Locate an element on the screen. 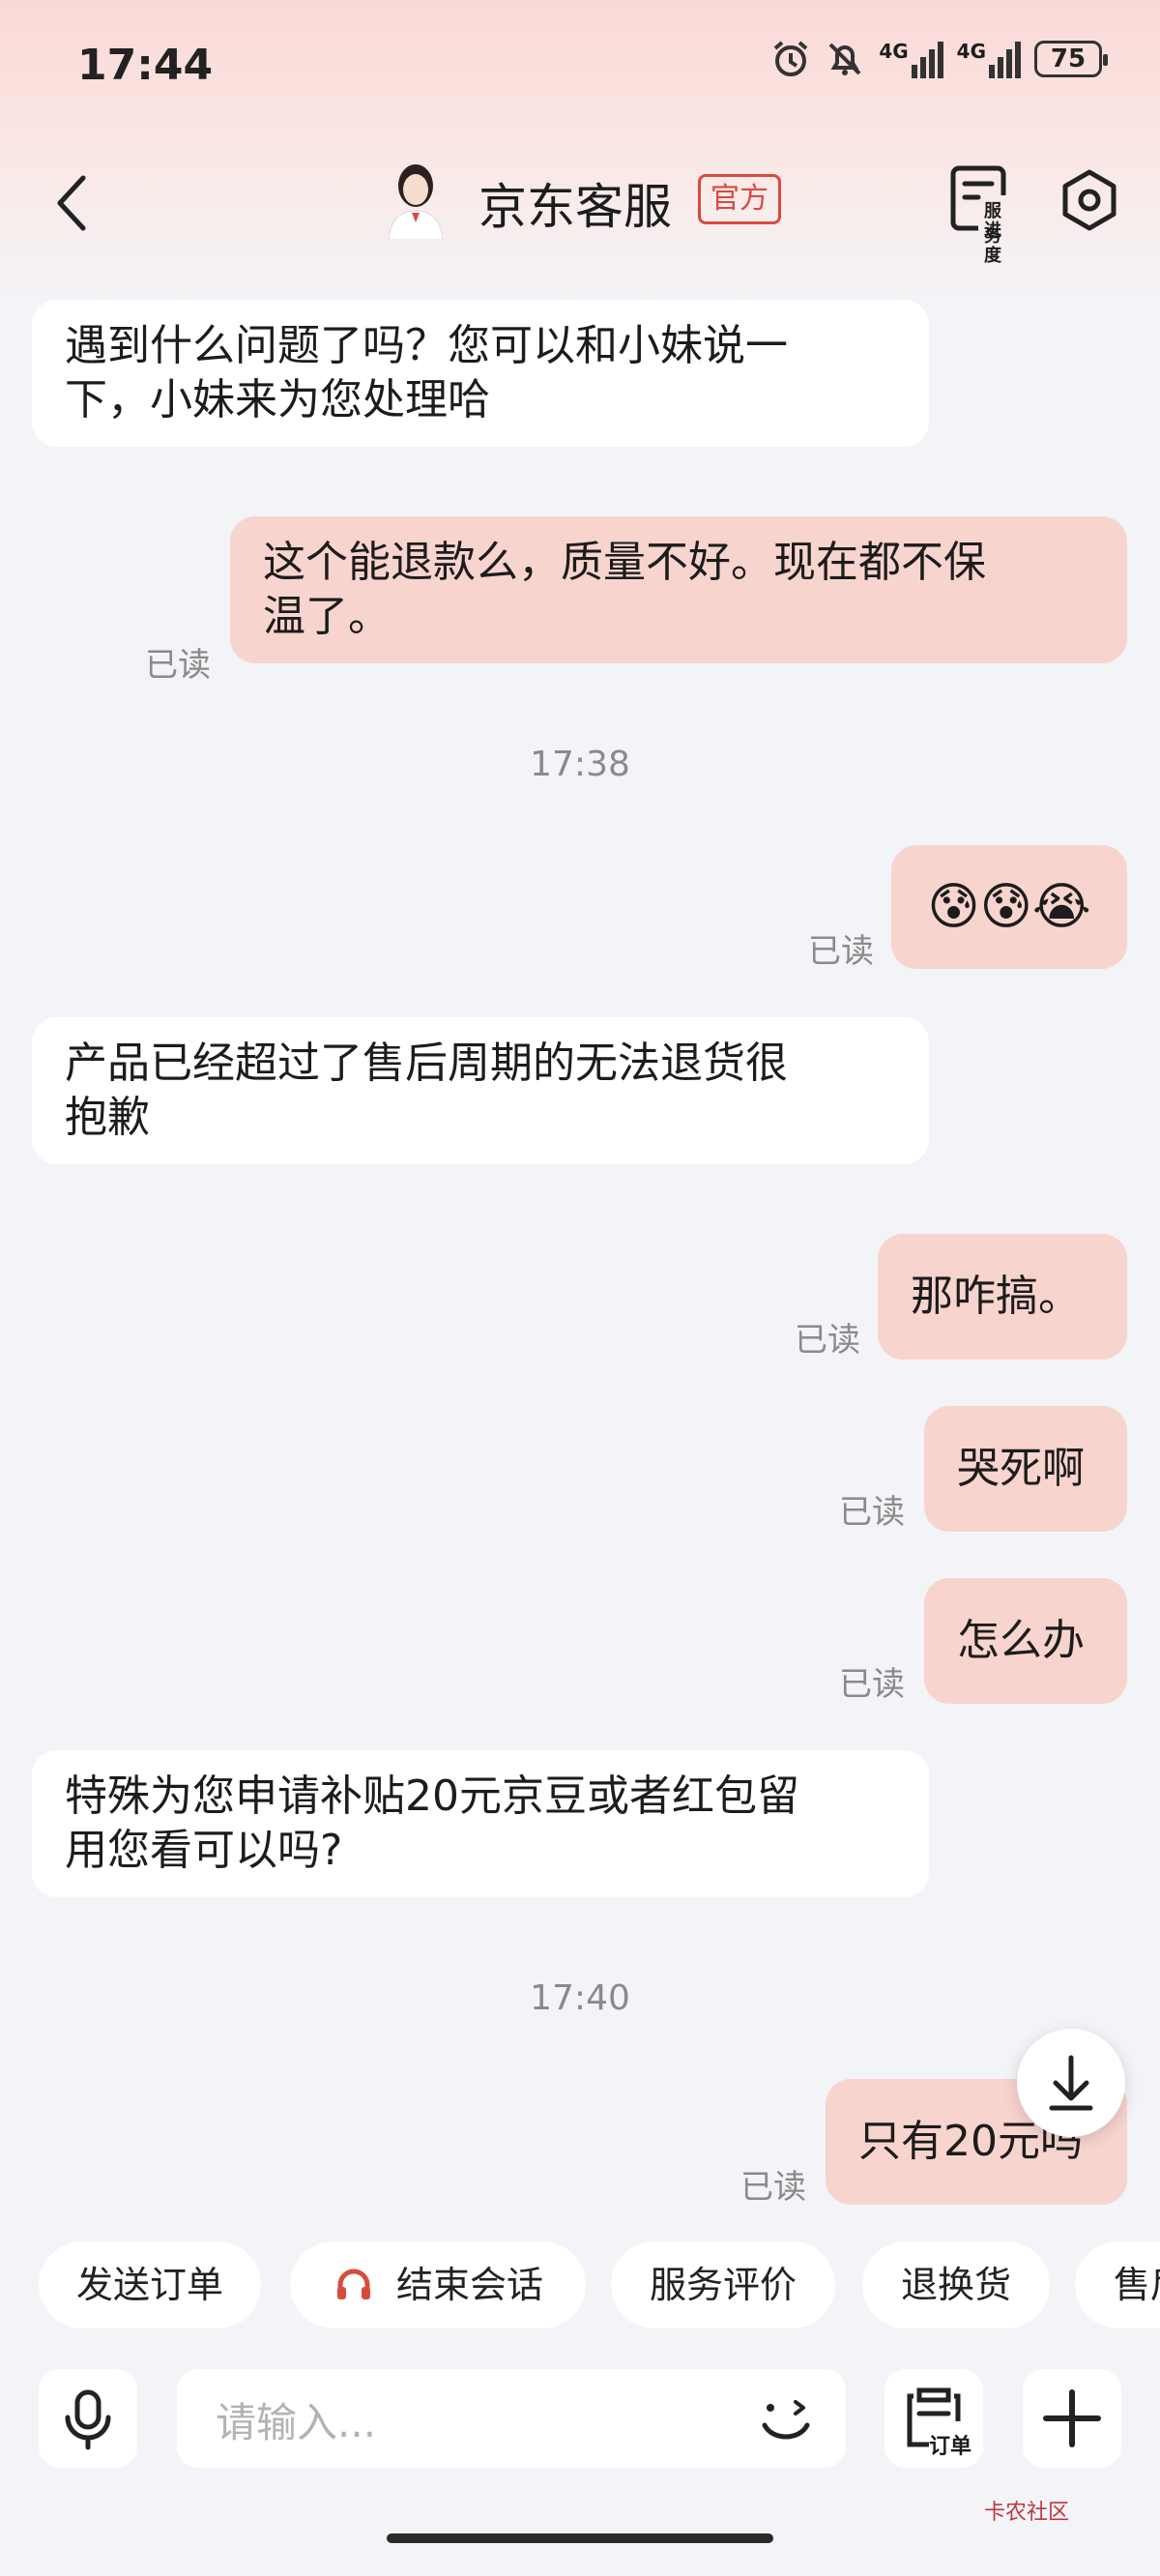  message-line: 遇到什么问题了吗？您可以和小妹说一 is located at coordinates (427, 345).